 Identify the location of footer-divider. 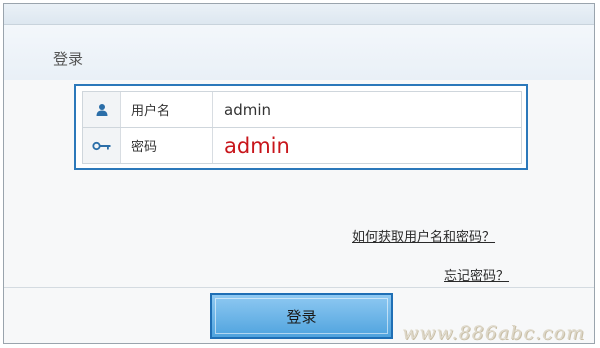
(299, 287).